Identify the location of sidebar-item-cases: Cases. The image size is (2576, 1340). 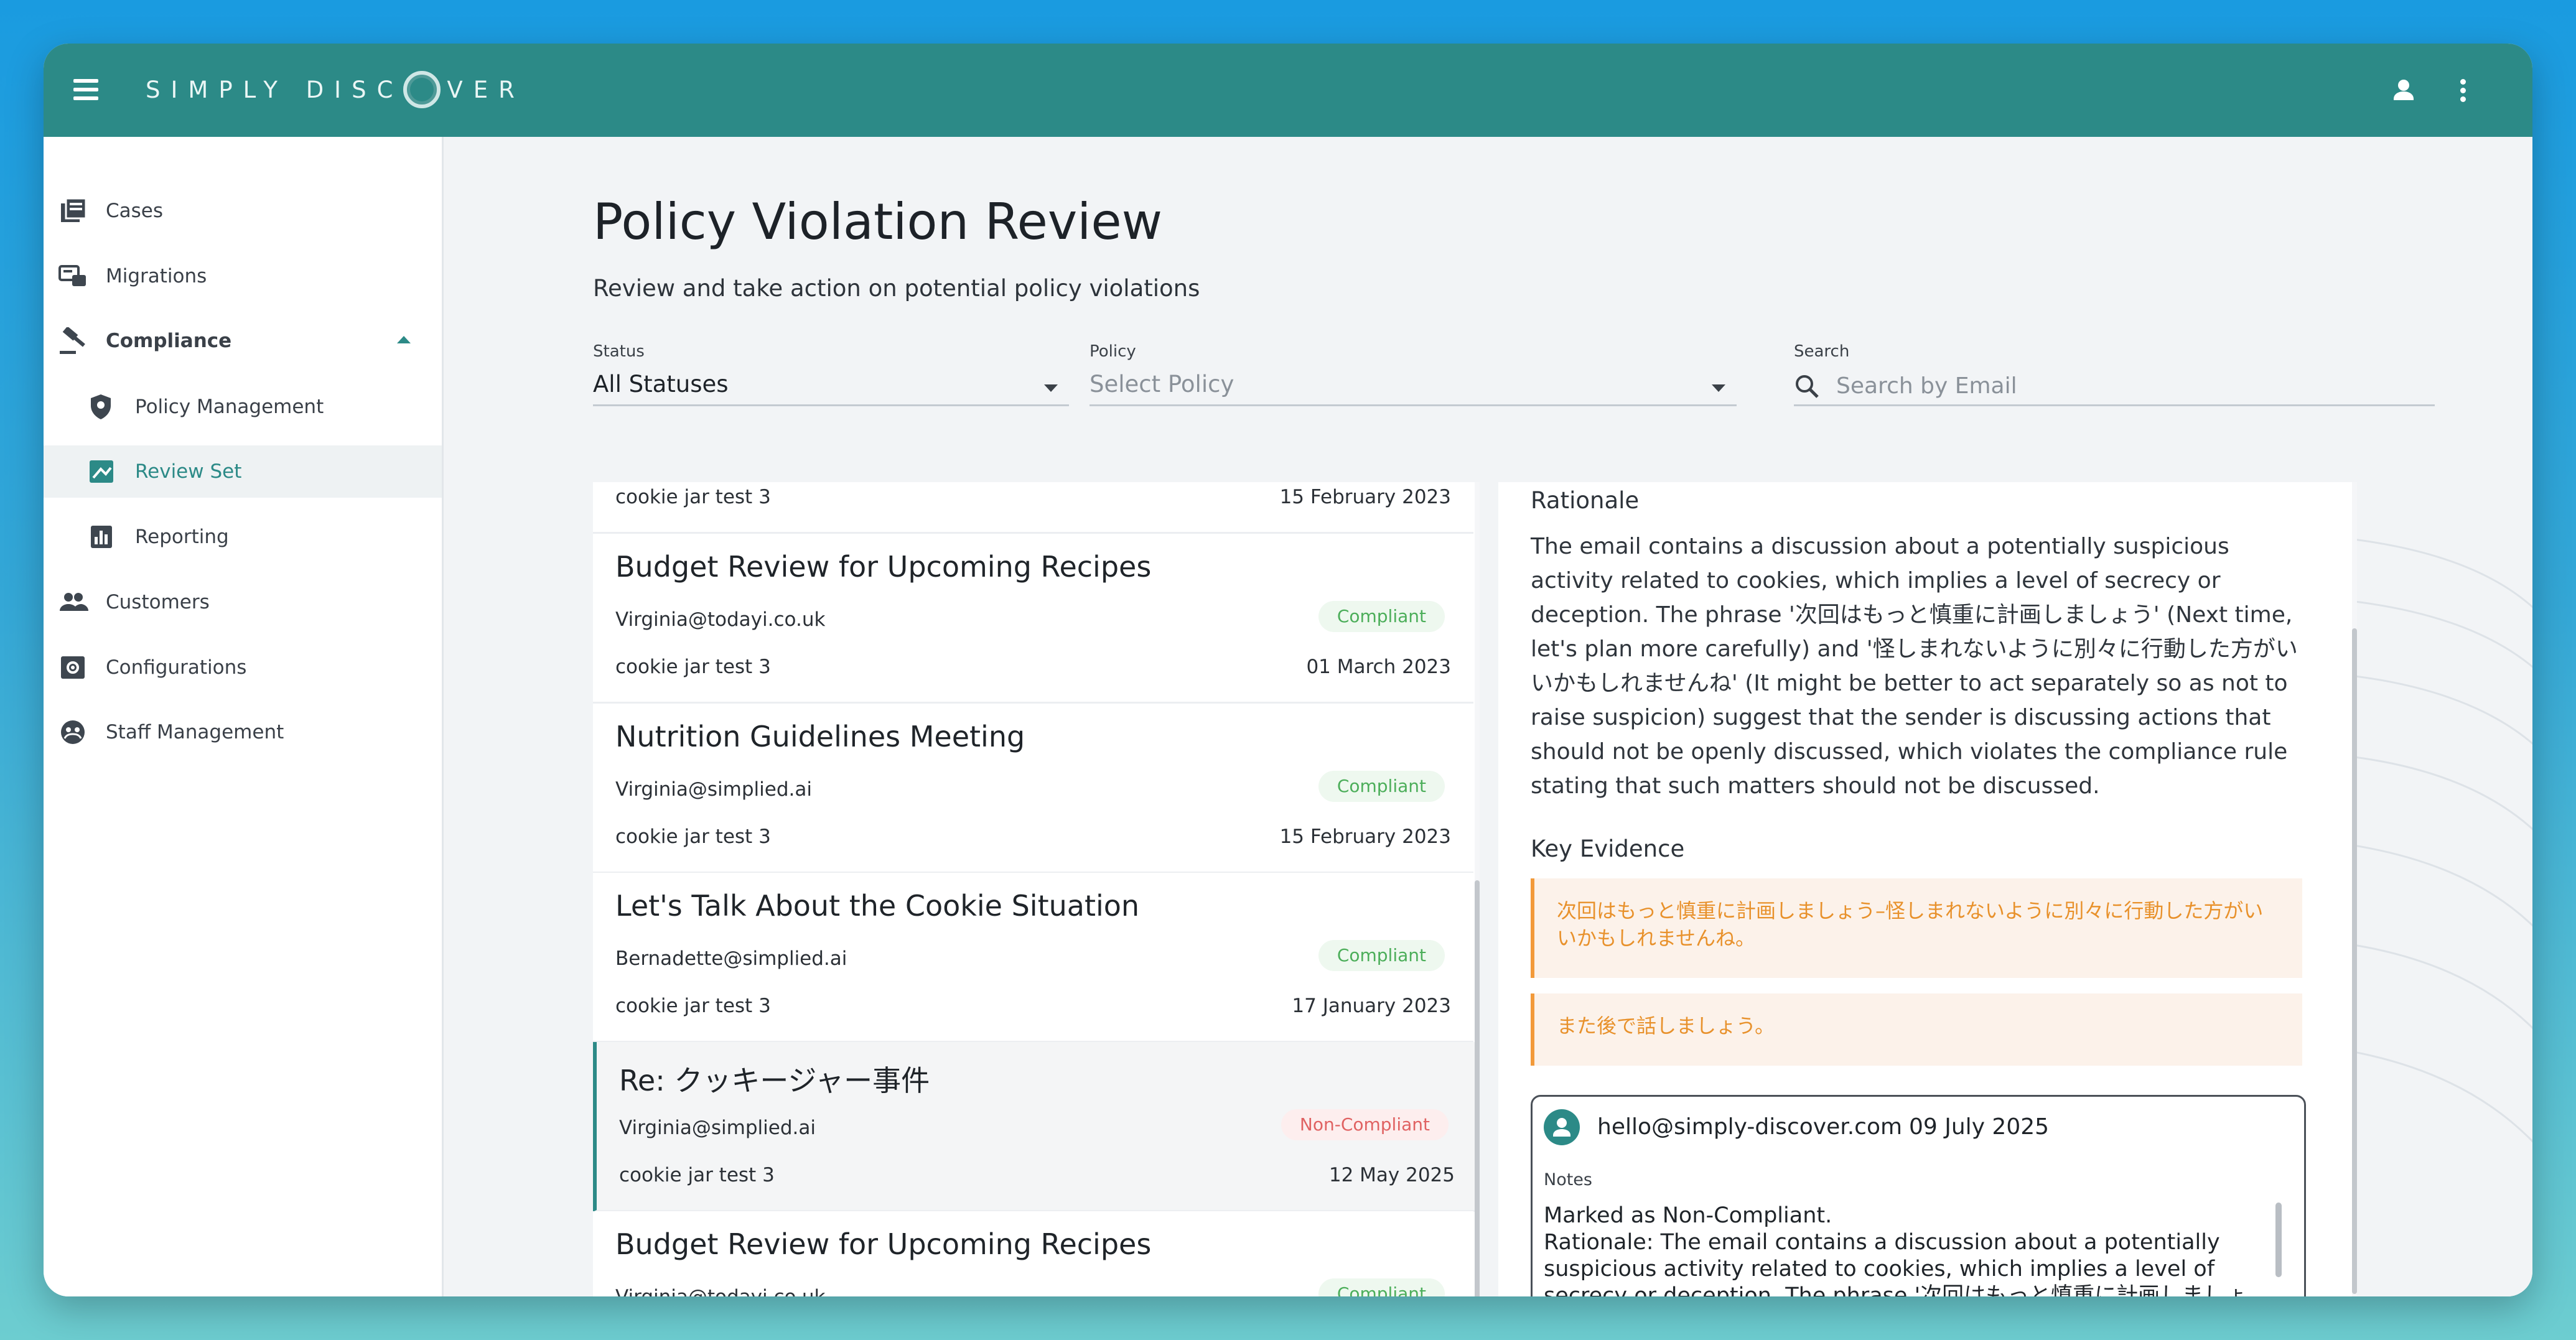
(243, 211).